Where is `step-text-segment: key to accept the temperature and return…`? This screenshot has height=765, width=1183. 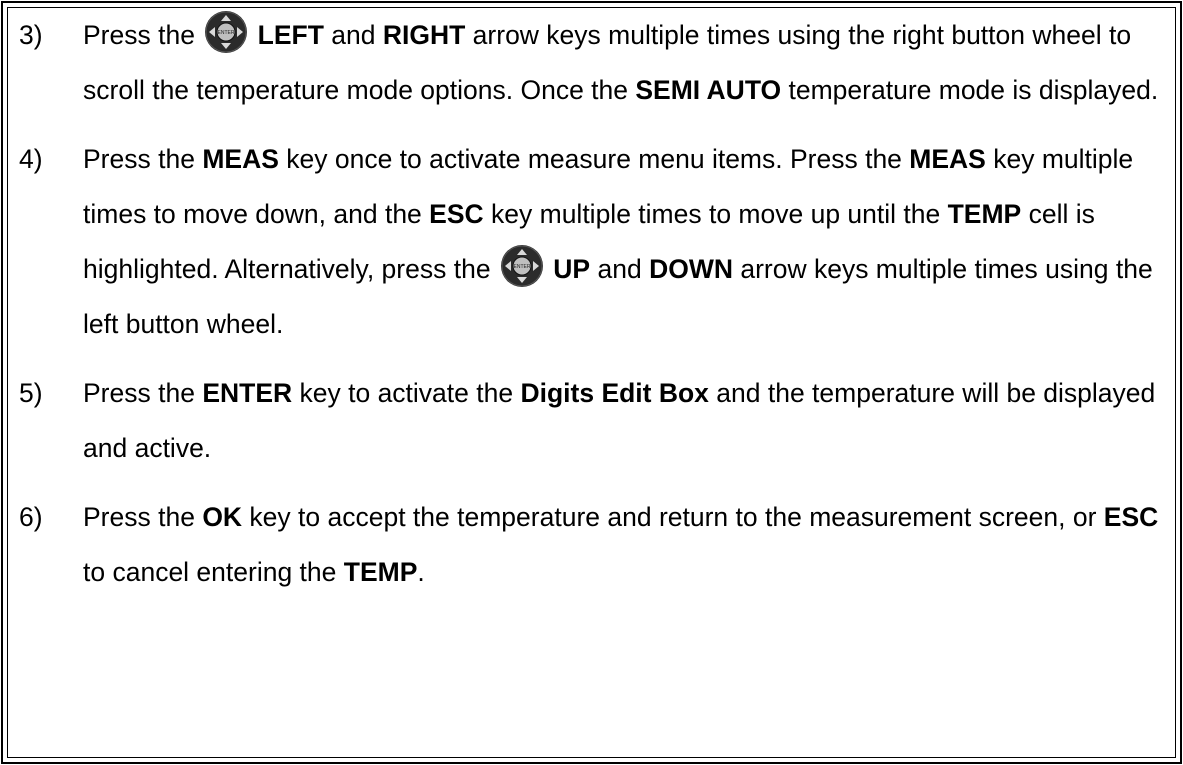 step-text-segment: key to accept the temperature and return… is located at coordinates (673, 517).